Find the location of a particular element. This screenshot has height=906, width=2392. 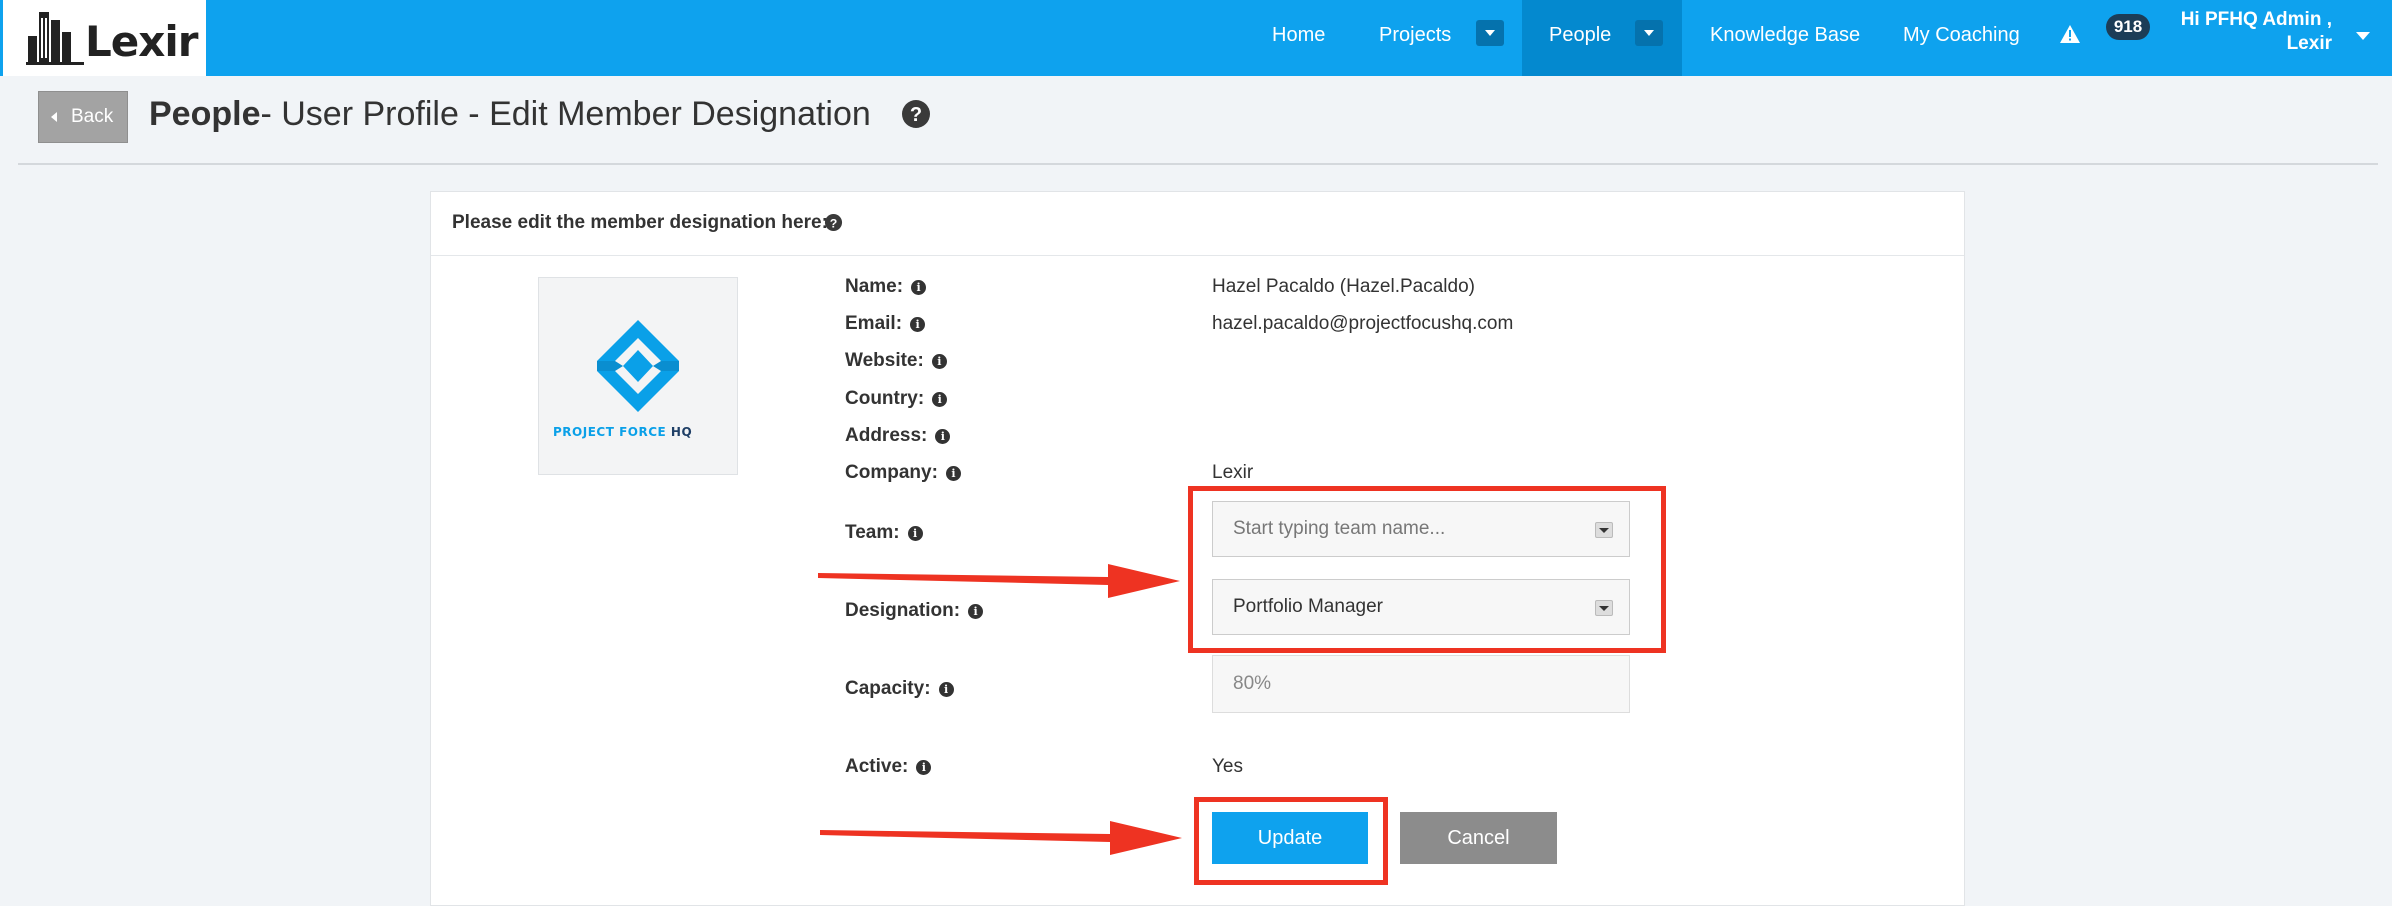

nav-people: People is located at coordinates (1602, 38).